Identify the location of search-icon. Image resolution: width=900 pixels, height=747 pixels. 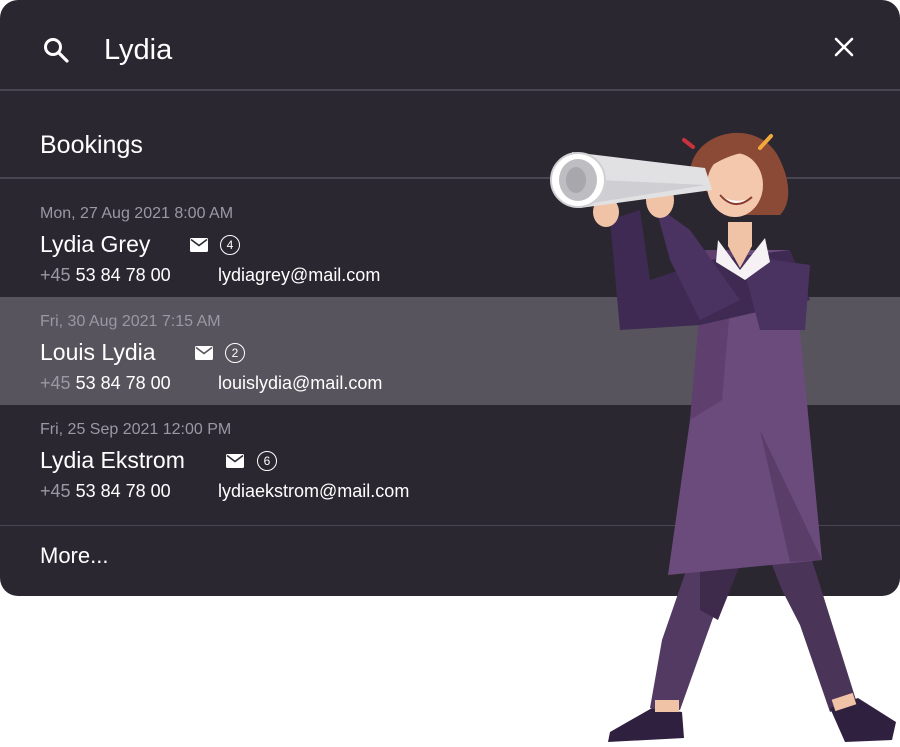
(56, 50).